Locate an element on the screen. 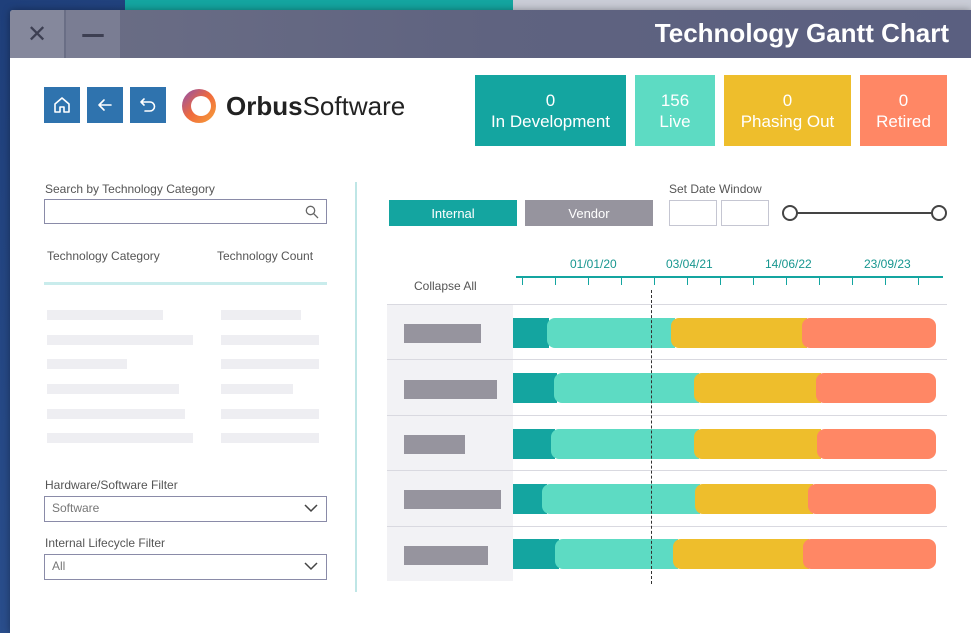 This screenshot has width=971, height=633. axis-tick-label: 23/09/23 is located at coordinates (887, 264).